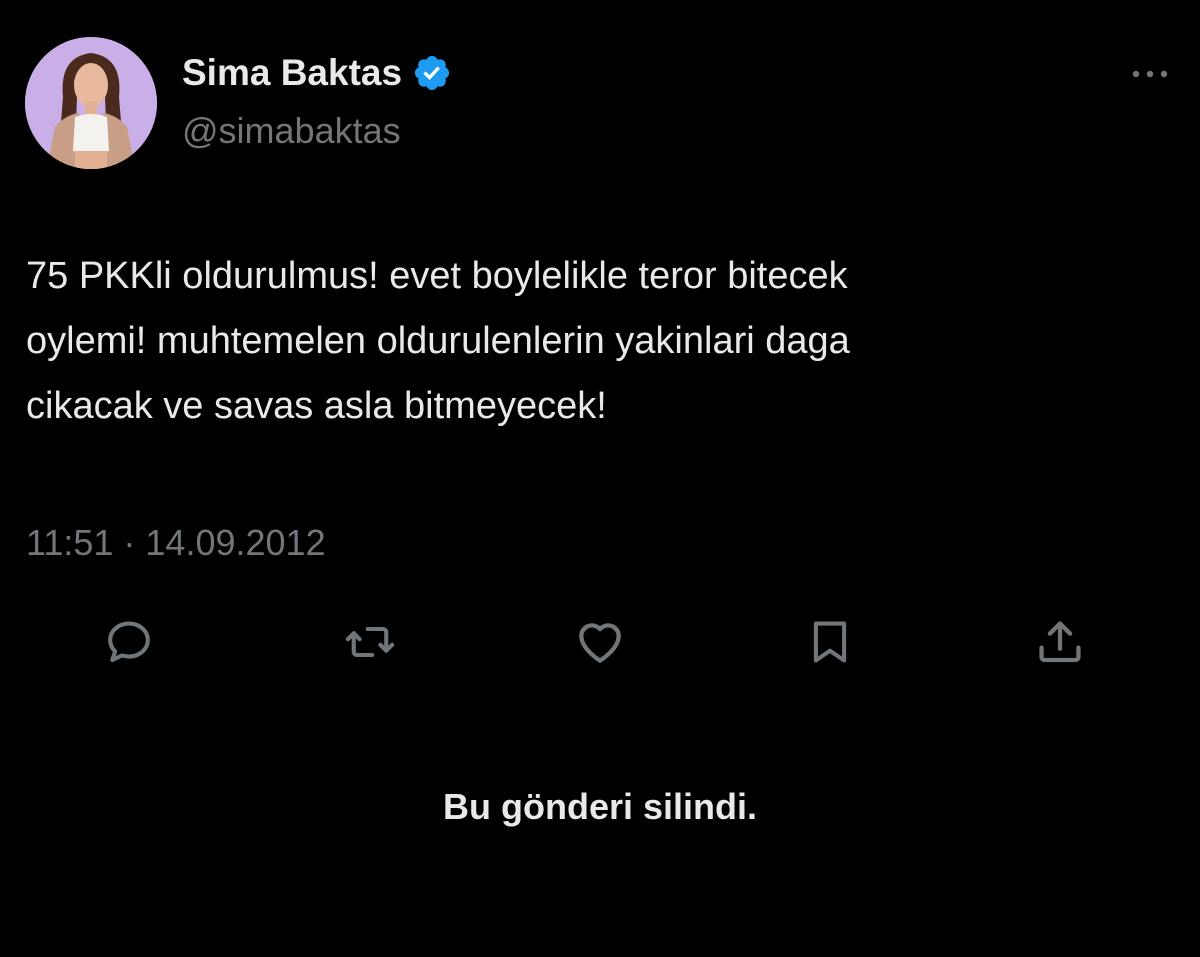  Describe the element at coordinates (432, 73) in the screenshot. I see `verified-badge-icon` at that location.